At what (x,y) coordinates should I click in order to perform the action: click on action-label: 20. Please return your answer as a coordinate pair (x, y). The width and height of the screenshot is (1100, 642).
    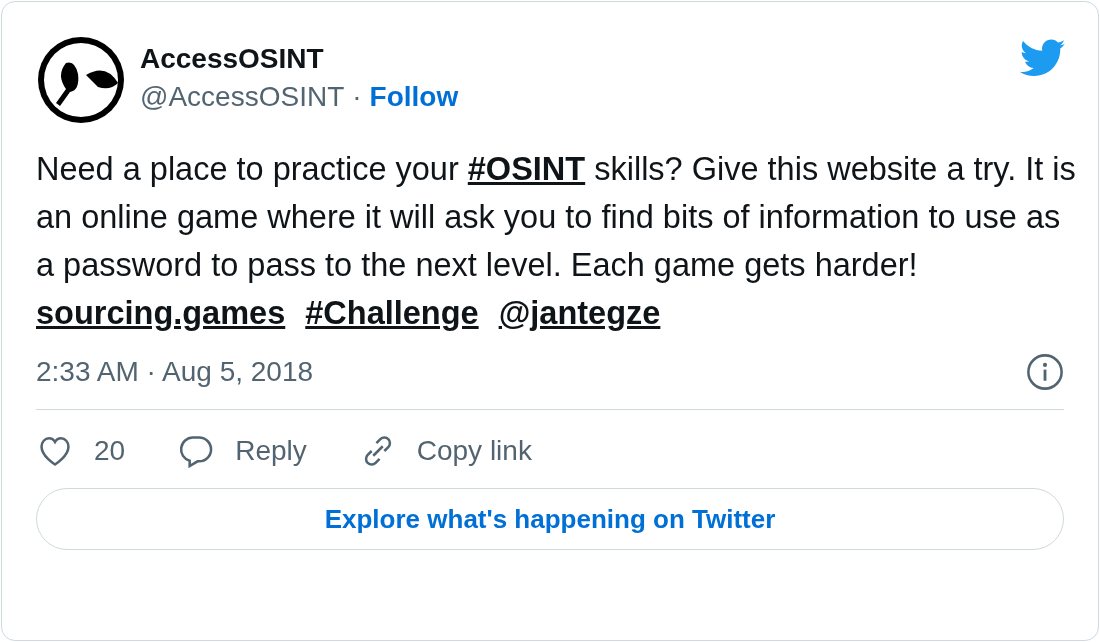
    Looking at the image, I should click on (110, 451).